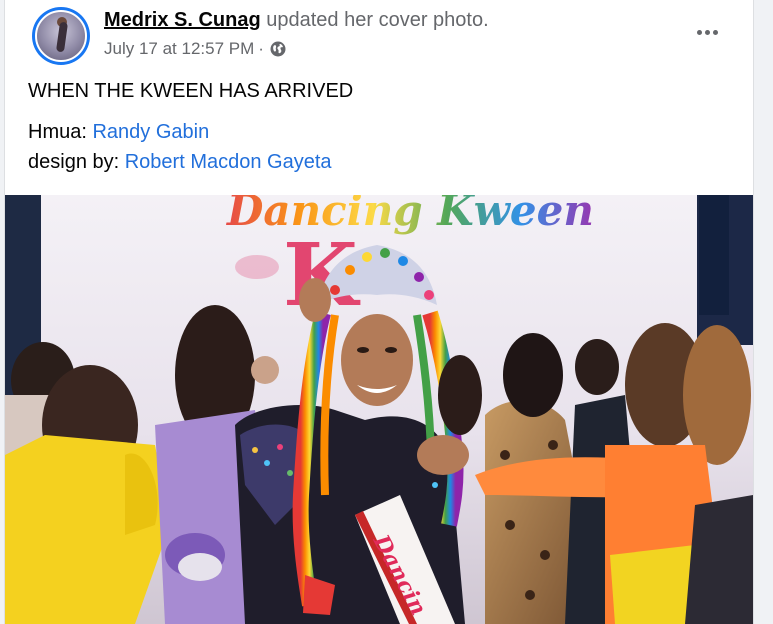 The height and width of the screenshot is (624, 773). I want to click on avatar-figure, so click(62, 37).